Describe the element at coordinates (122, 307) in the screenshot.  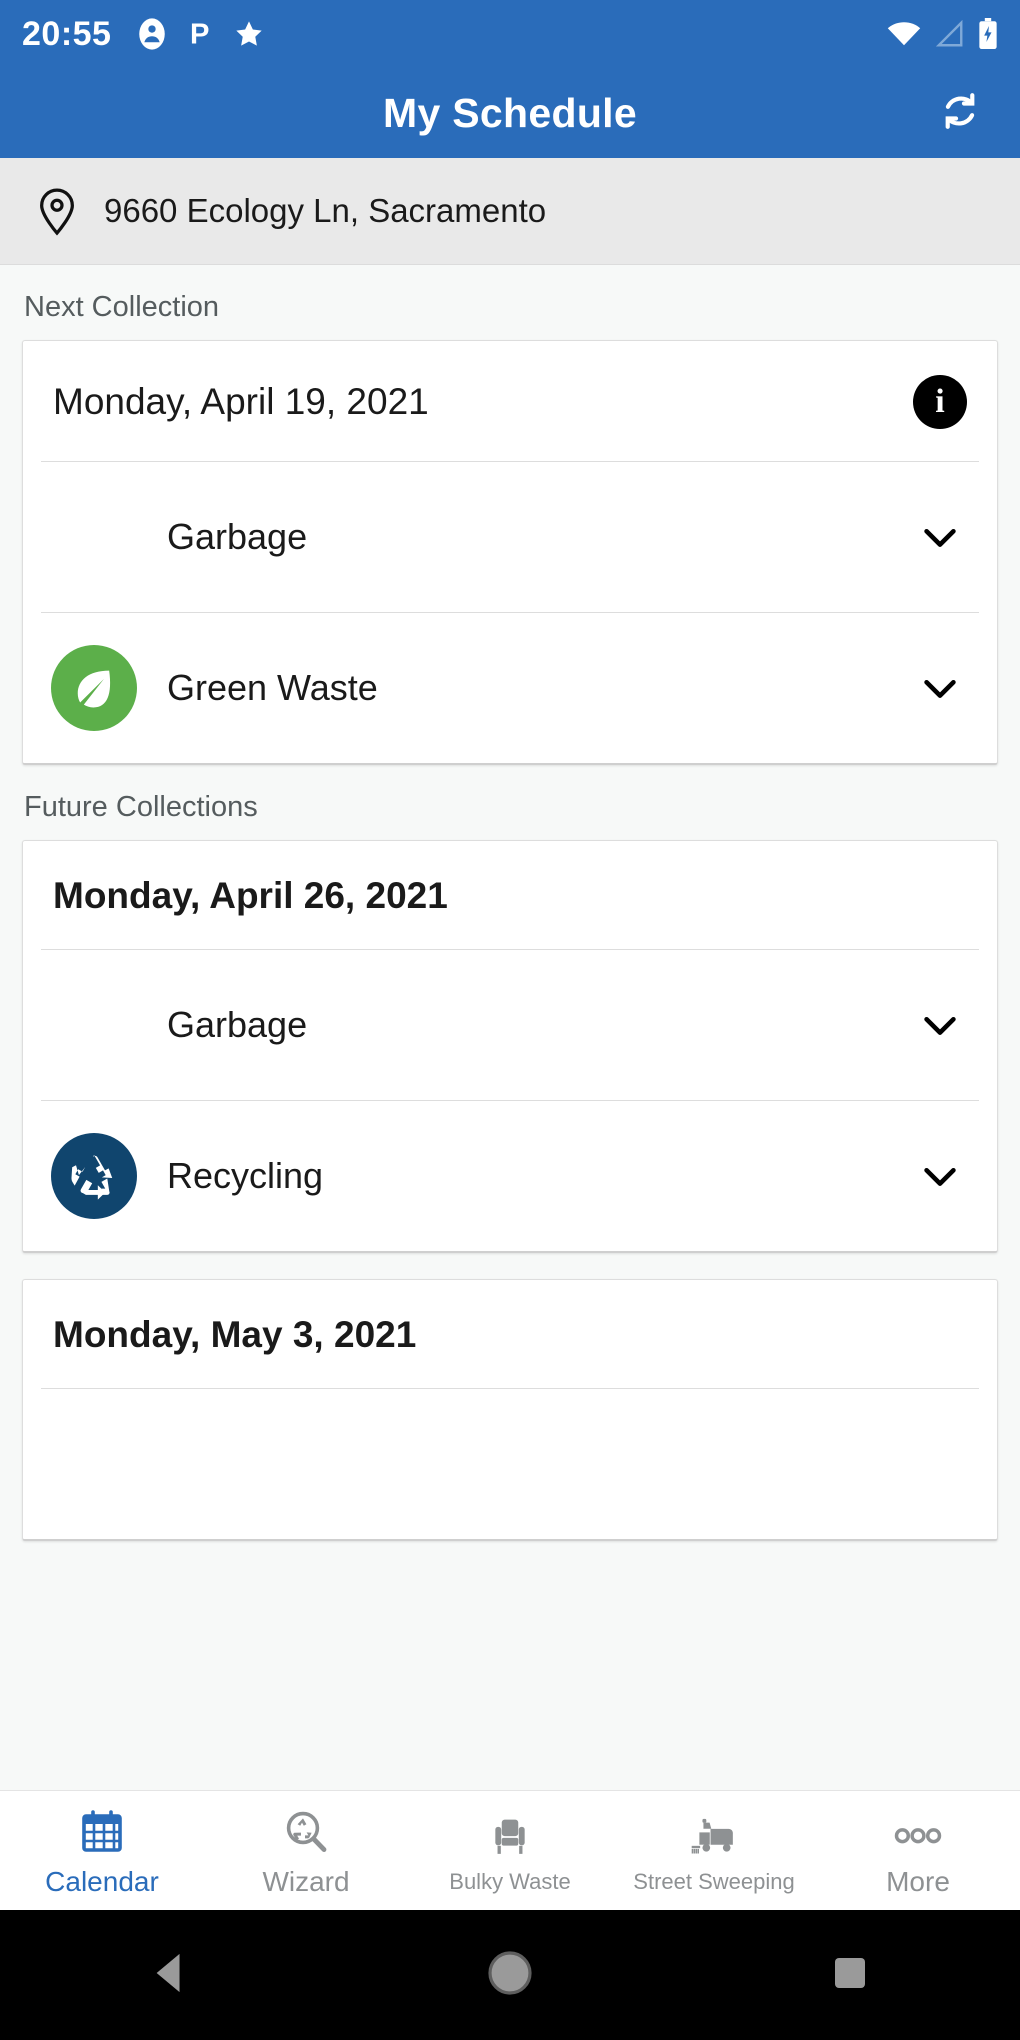
I see `section-label-next-collection: Next Collection` at that location.